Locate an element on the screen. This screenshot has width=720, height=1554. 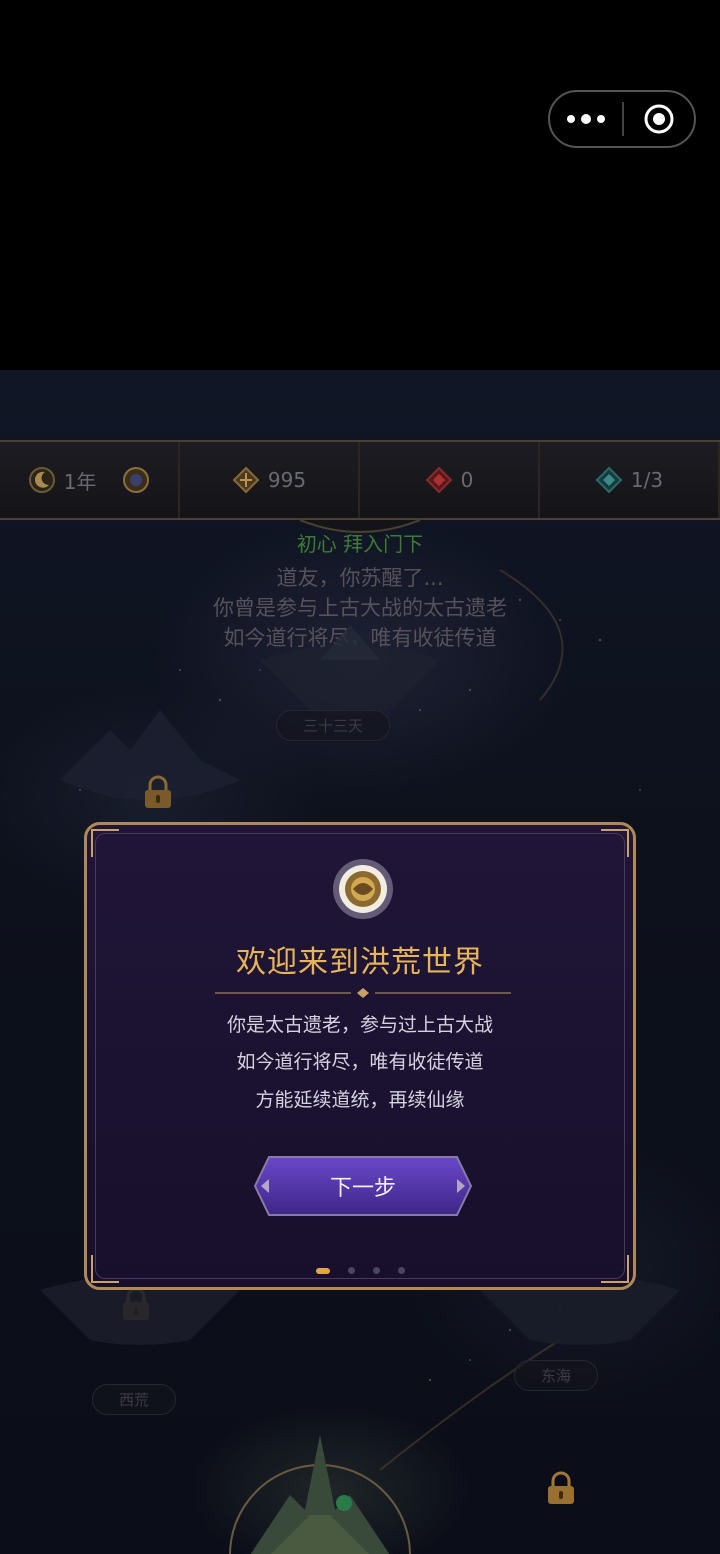
crystal-value: 1/3 is located at coordinates (647, 480).